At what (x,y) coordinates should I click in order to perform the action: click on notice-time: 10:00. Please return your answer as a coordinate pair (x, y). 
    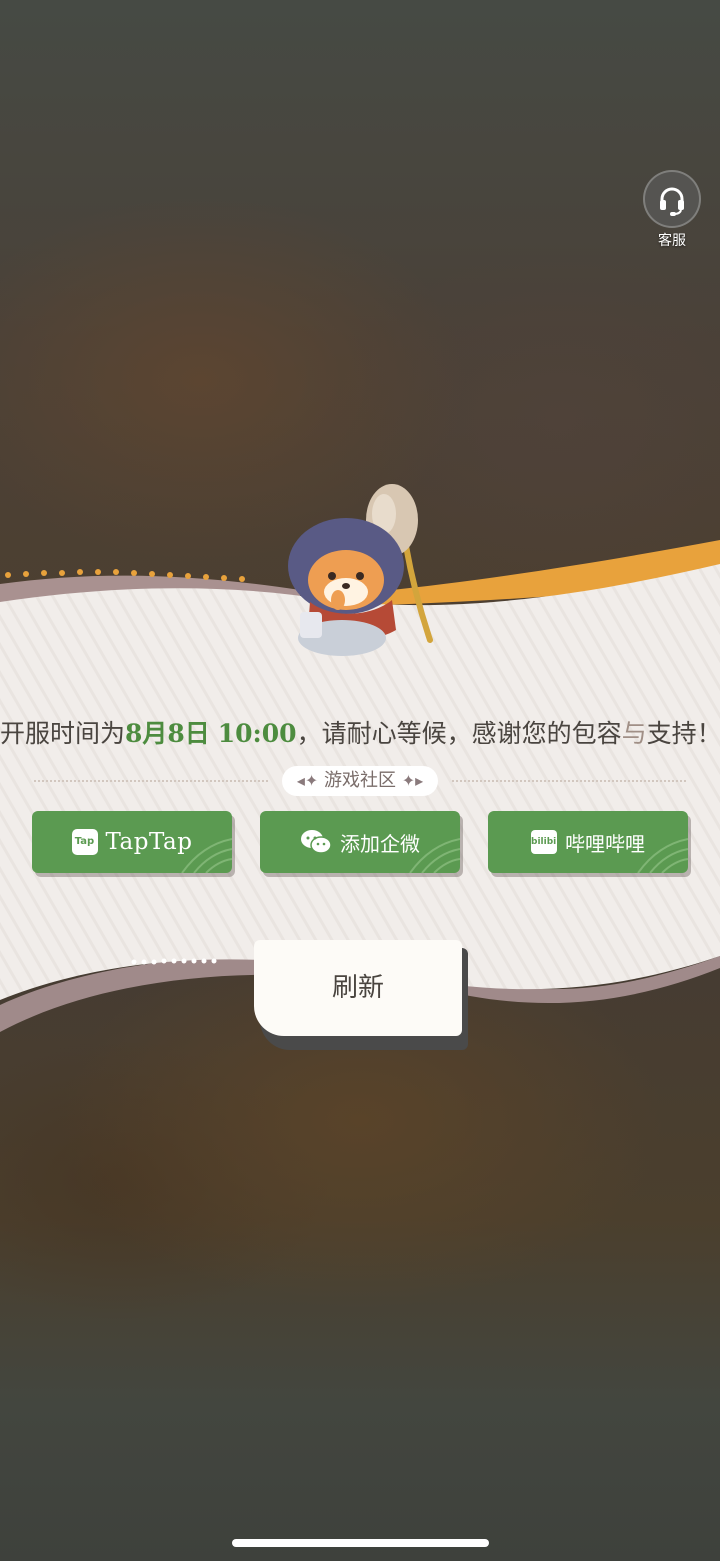
    Looking at the image, I should click on (257, 733).